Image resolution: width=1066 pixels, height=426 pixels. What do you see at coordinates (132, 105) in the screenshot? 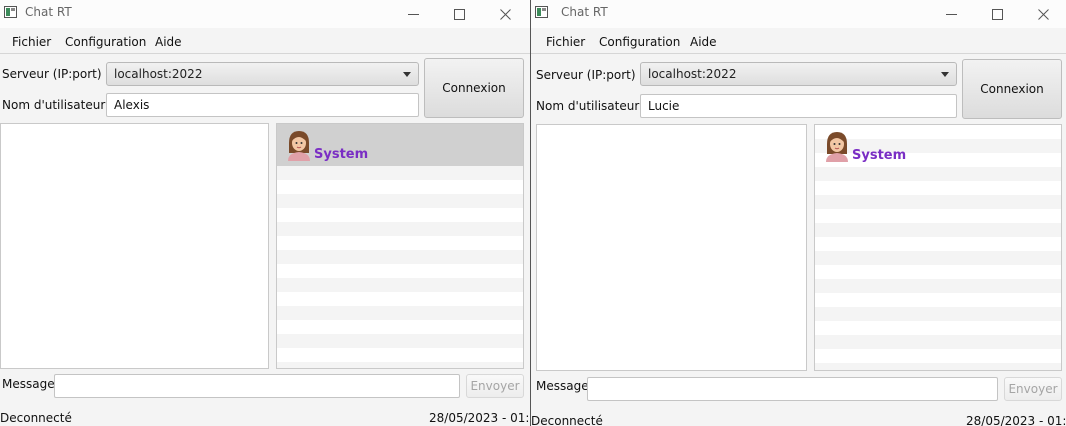
I see `username-value: Alexis` at bounding box center [132, 105].